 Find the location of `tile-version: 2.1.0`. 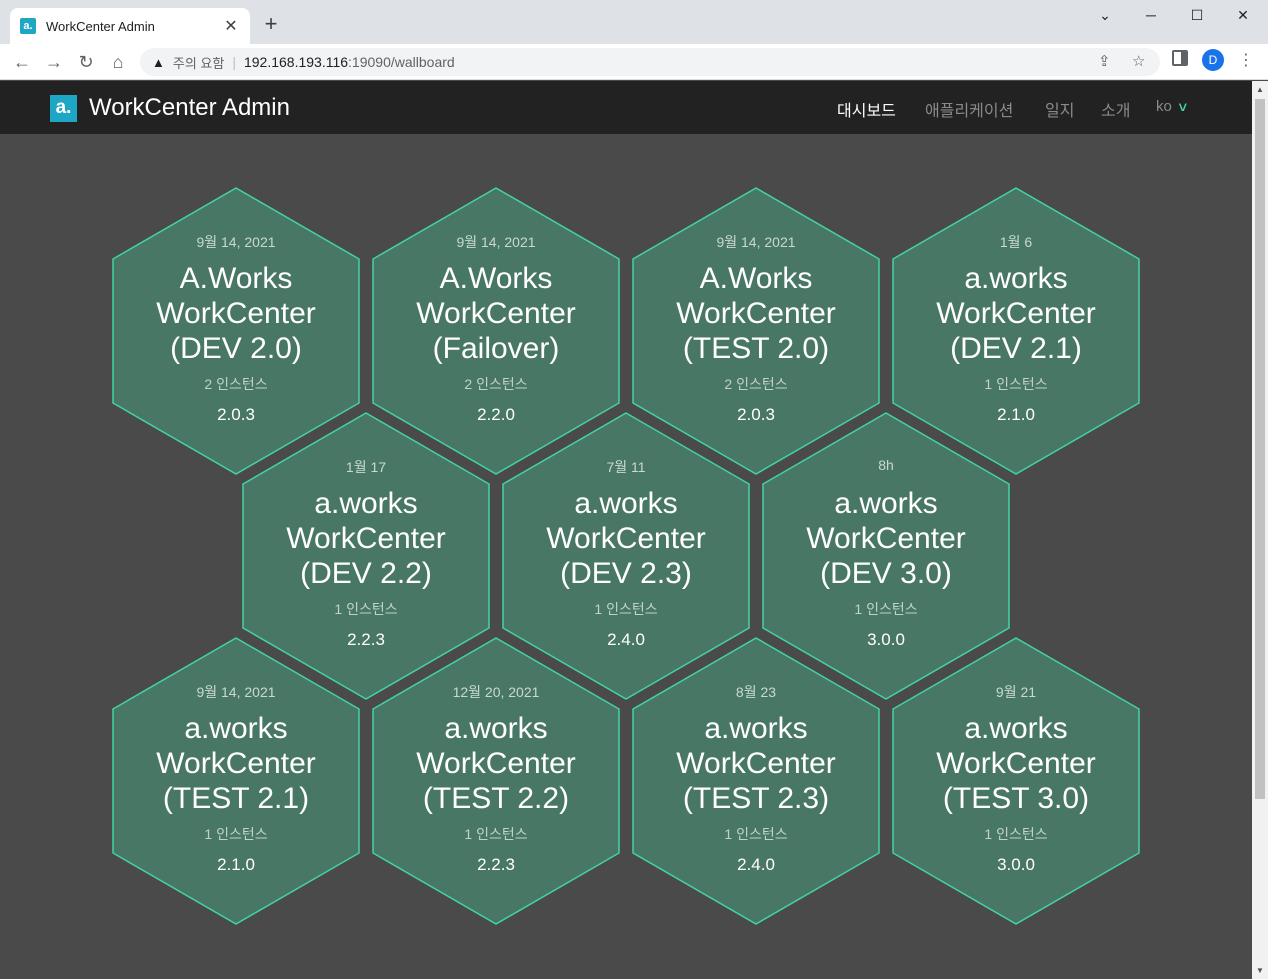

tile-version: 2.1.0 is located at coordinates (236, 864).